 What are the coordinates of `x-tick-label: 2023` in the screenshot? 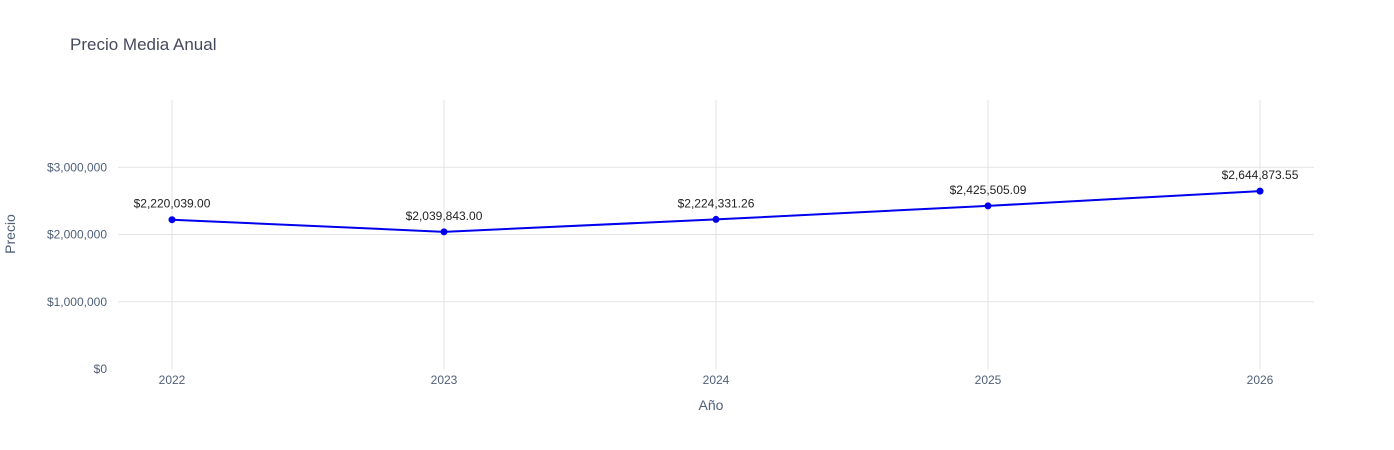 It's located at (444, 380).